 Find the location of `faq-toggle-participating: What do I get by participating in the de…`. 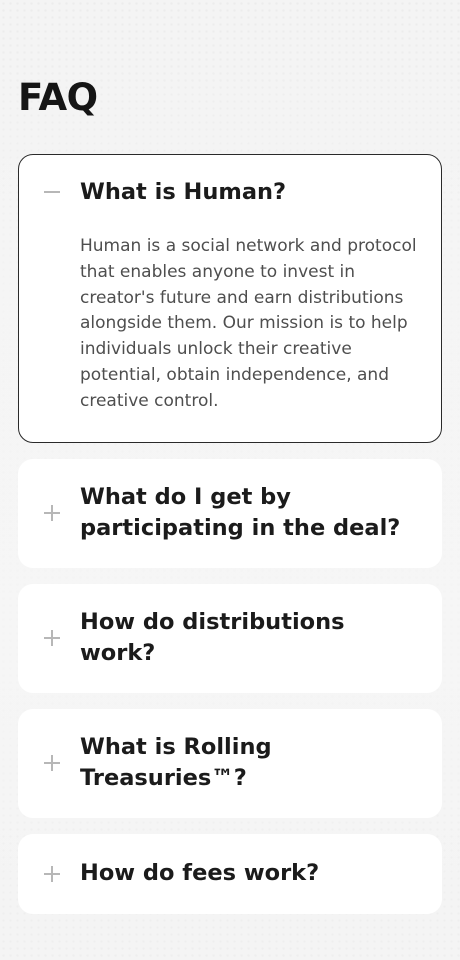

faq-toggle-participating: What do I get by participating in the de… is located at coordinates (230, 513).